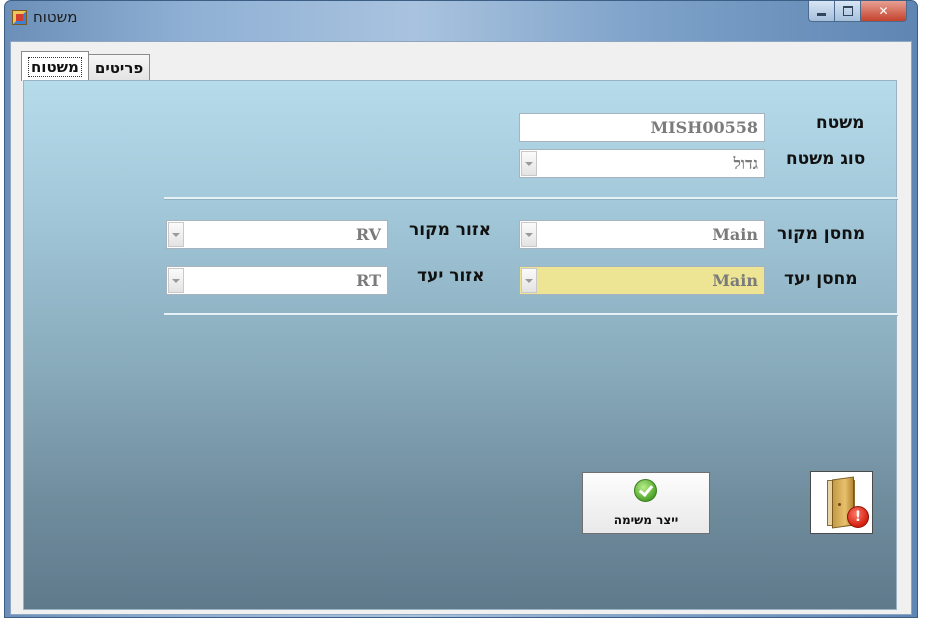  What do you see at coordinates (451, 276) in the screenshot?
I see `target-area-label: אזור יעד` at bounding box center [451, 276].